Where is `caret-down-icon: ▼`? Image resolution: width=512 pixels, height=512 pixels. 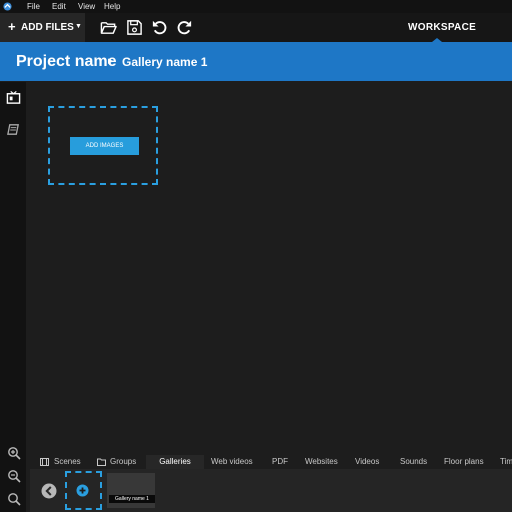
caret-down-icon: ▼ is located at coordinates (78, 26).